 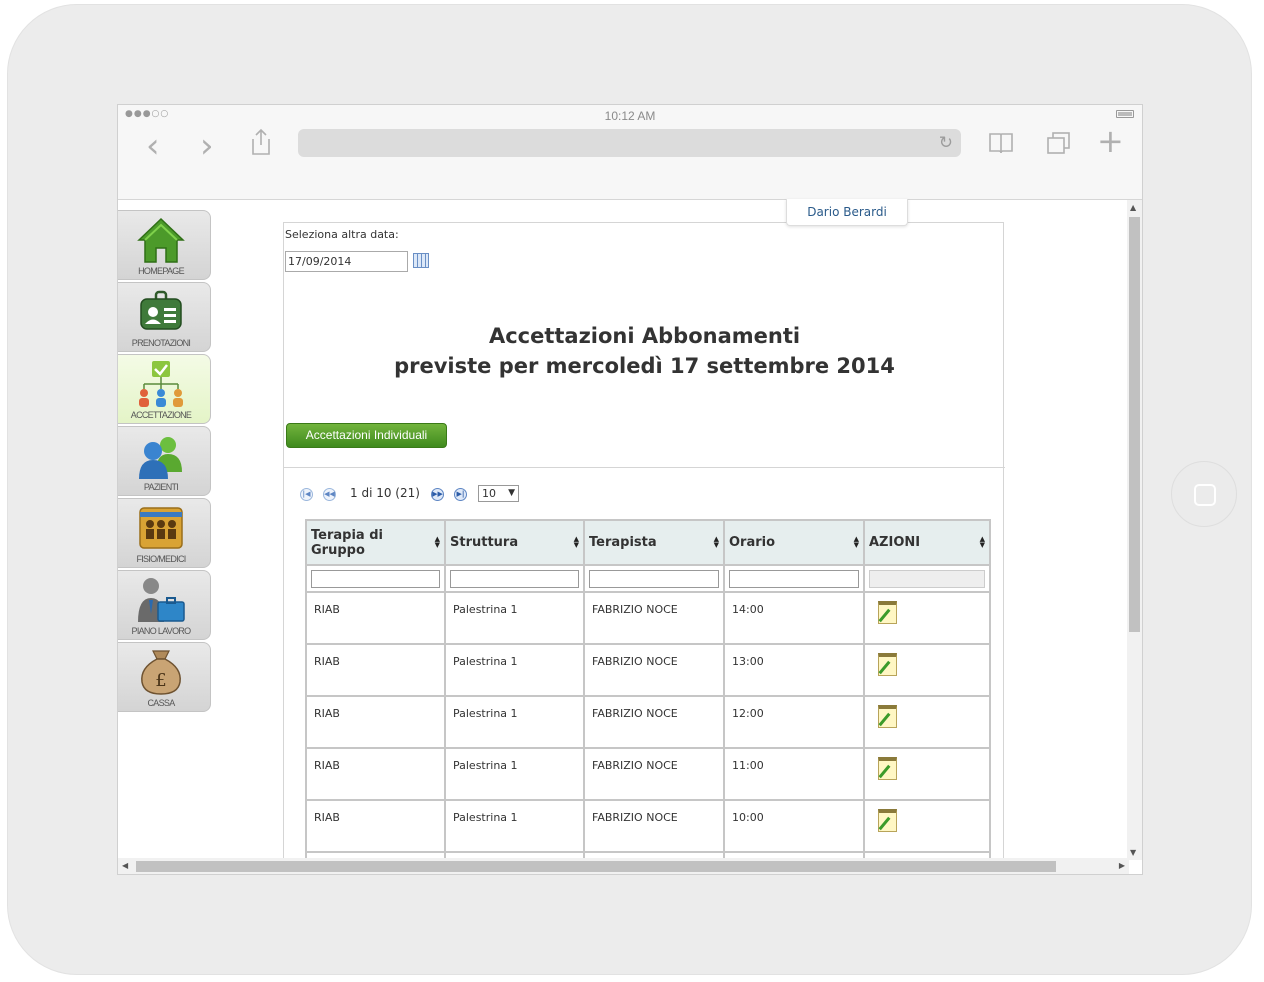 I want to click on house-icon, so click(x=161, y=240).